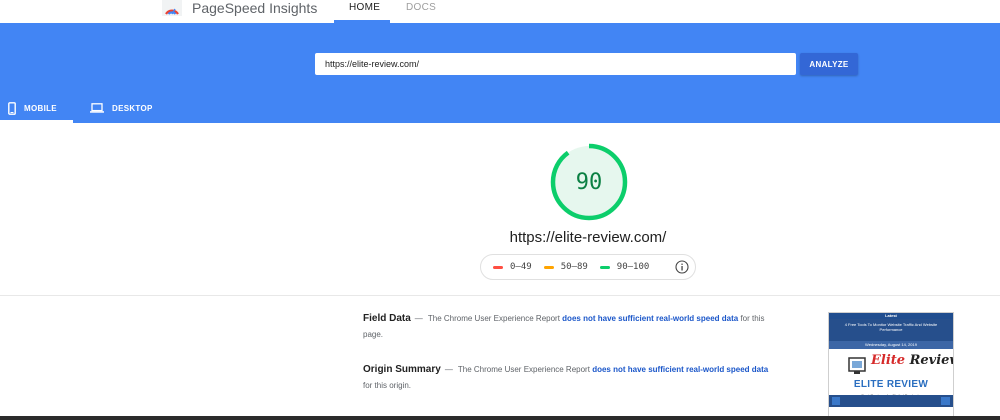 This screenshot has width=1000, height=420. Describe the element at coordinates (945, 401) in the screenshot. I see `thumb-search-icon` at that location.